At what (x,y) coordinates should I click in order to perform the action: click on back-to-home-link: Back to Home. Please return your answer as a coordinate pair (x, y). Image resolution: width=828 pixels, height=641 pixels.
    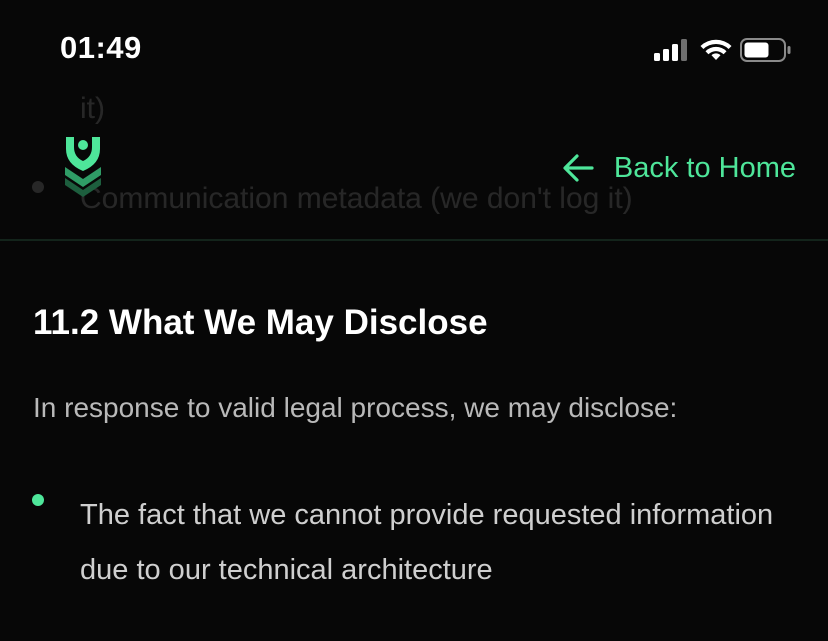
    Looking at the image, I should click on (679, 168).